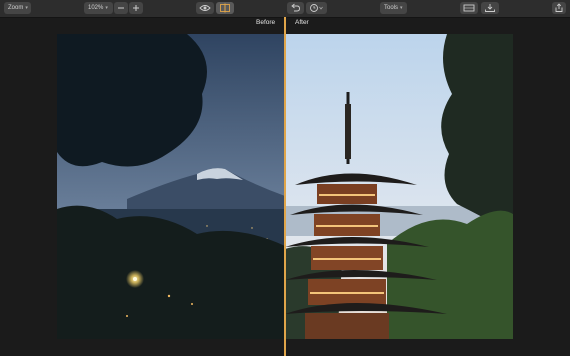 The height and width of the screenshot is (356, 570). Describe the element at coordinates (285, 9) in the screenshot. I see `top-toolbar: Zoom ▾ 102% ▾ Tools ▾` at that location.